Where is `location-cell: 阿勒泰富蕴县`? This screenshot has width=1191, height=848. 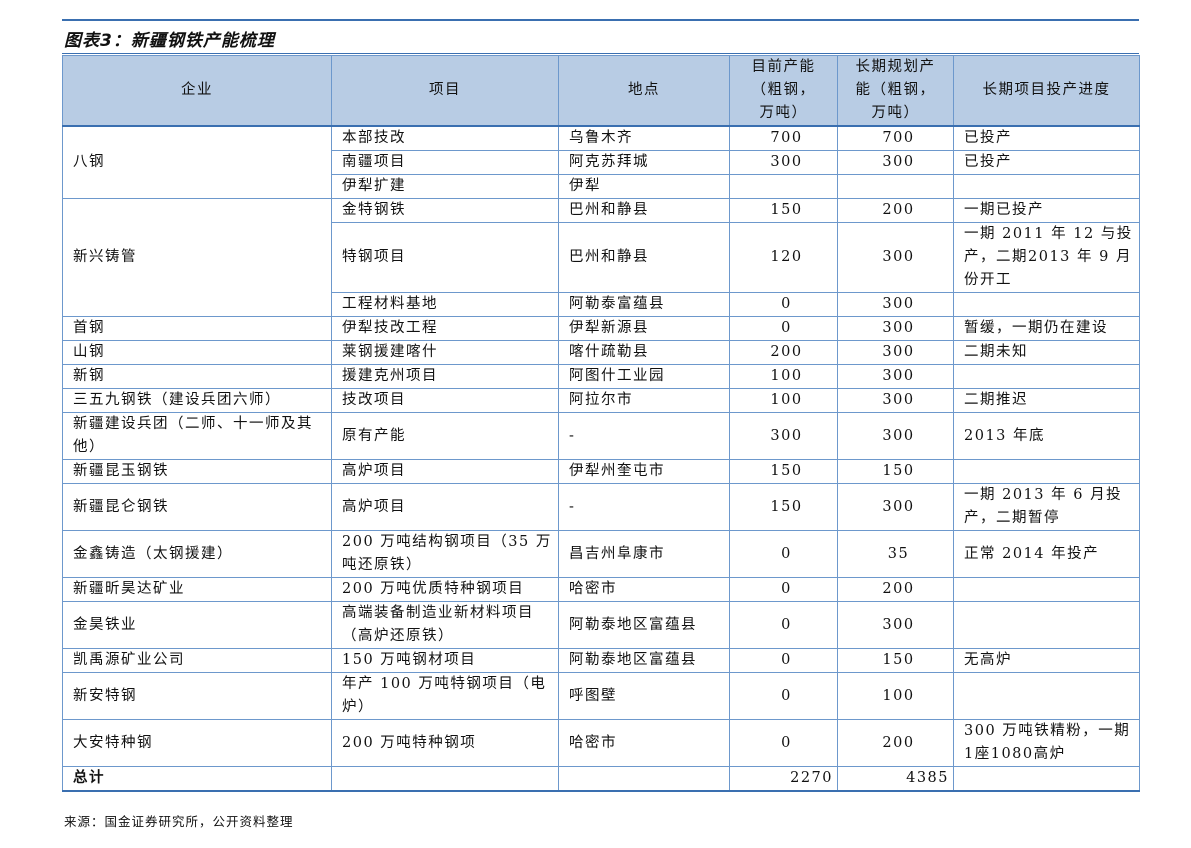 location-cell: 阿勒泰富蕴县 is located at coordinates (644, 304).